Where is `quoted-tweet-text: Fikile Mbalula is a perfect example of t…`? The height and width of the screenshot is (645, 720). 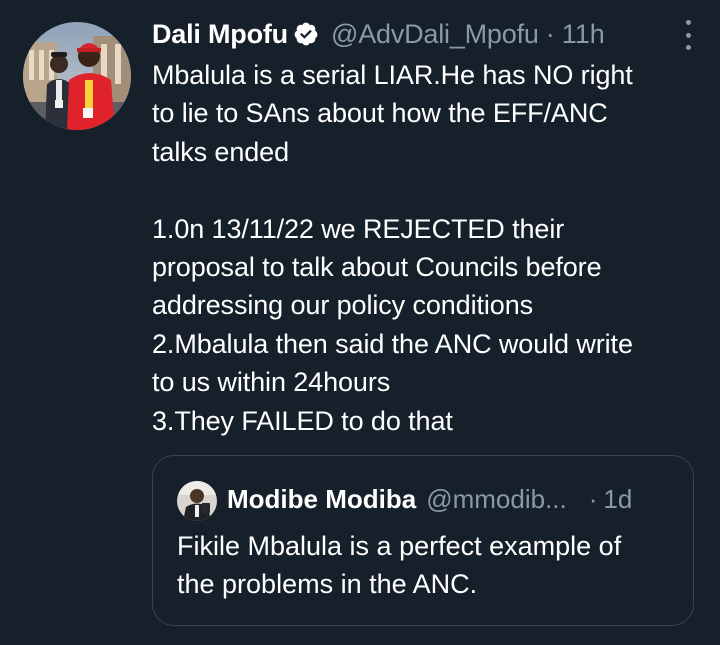 quoted-tweet-text: Fikile Mbalula is a perfect example of t… is located at coordinates (427, 565).